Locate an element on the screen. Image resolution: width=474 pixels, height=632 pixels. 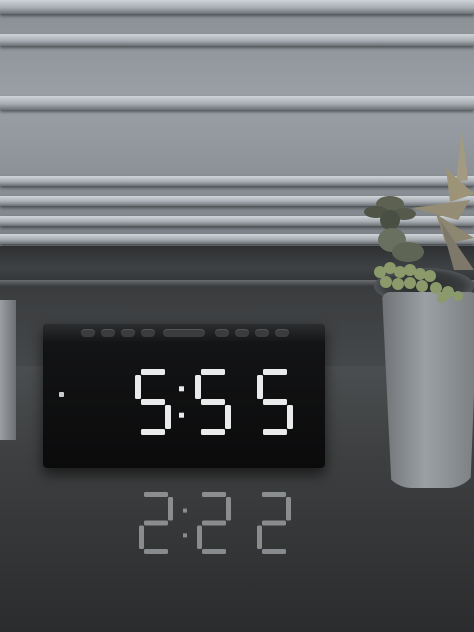
clock-reflection is located at coordinates (215, 523).